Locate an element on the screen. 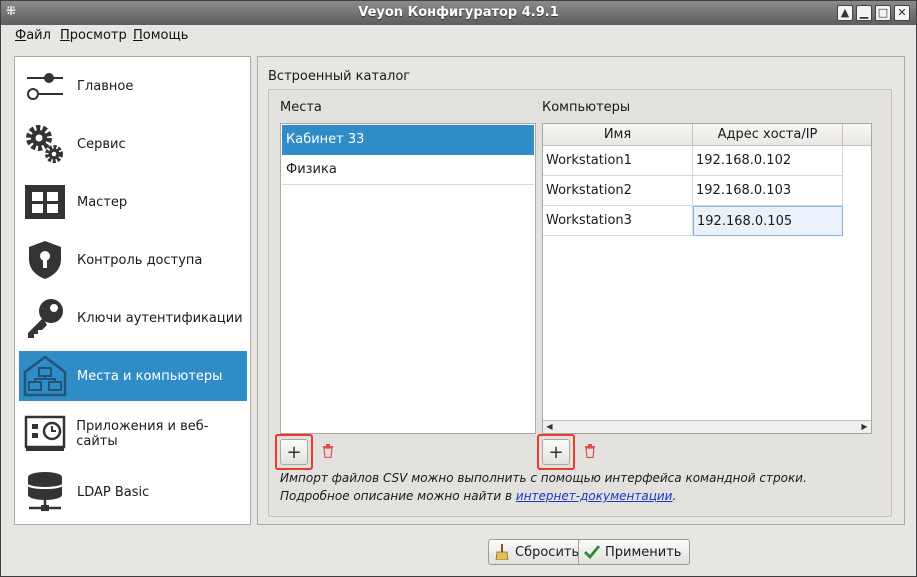 The image size is (917, 577). close-button: ✕ is located at coordinates (902, 13).